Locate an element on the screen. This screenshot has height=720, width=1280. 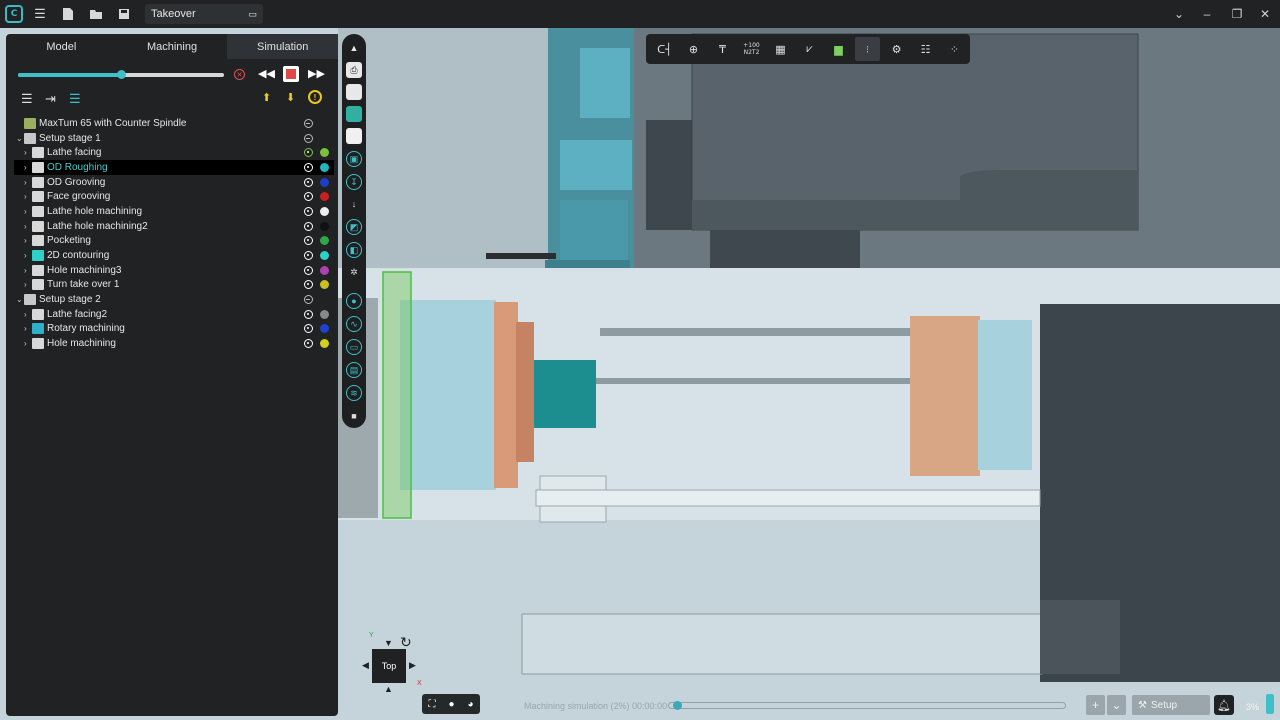
rewind-icon: ◀◀ is located at coordinates (266, 73).